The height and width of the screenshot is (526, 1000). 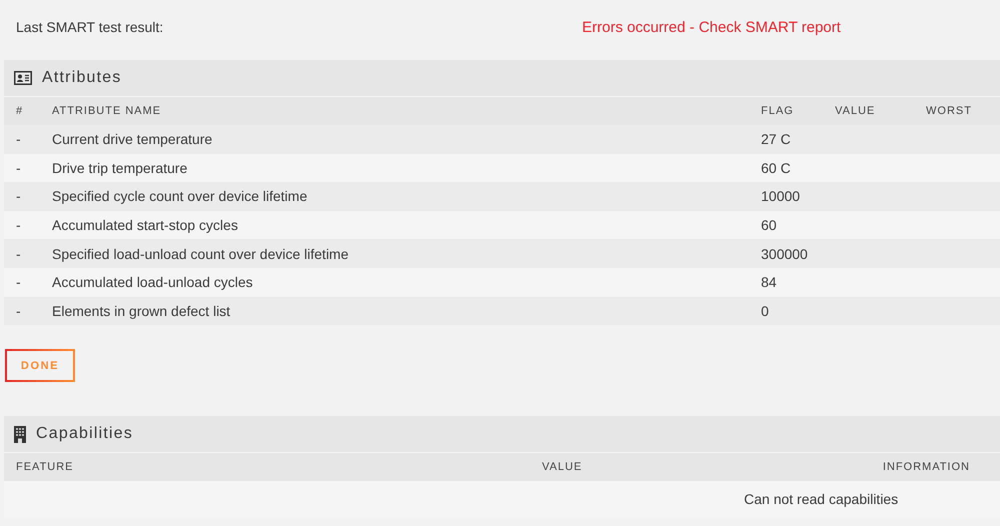 I want to click on result-label: Last SMART test result:, so click(x=89, y=27).